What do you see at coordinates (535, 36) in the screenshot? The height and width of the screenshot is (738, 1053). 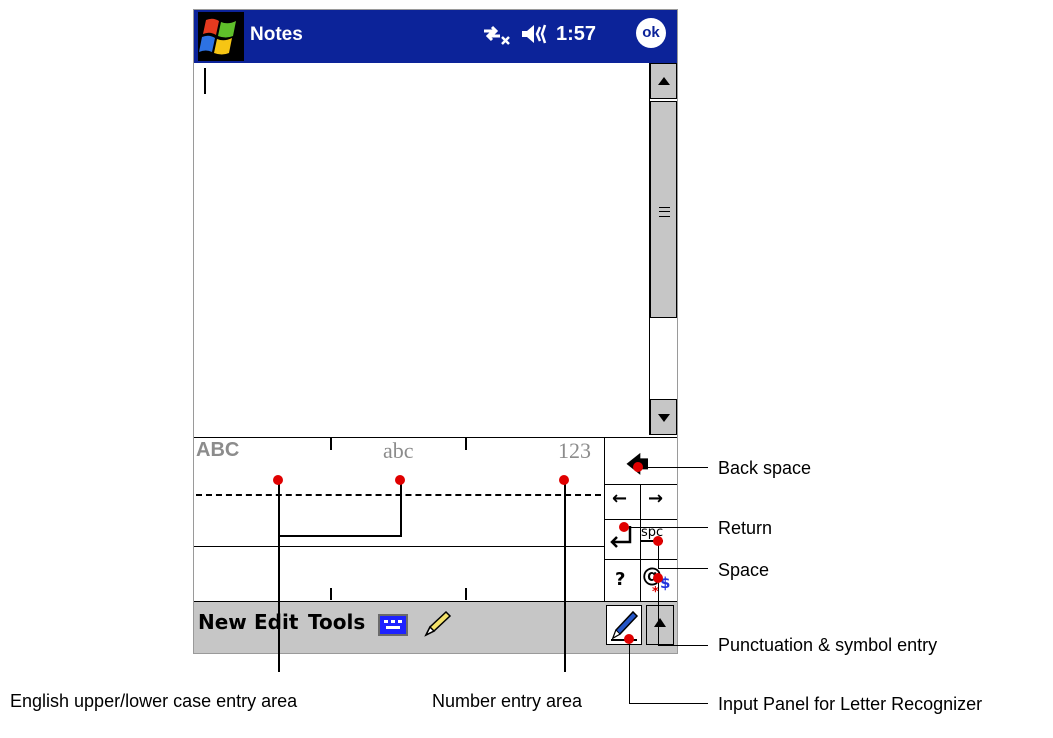 I see `speaker-icon` at bounding box center [535, 36].